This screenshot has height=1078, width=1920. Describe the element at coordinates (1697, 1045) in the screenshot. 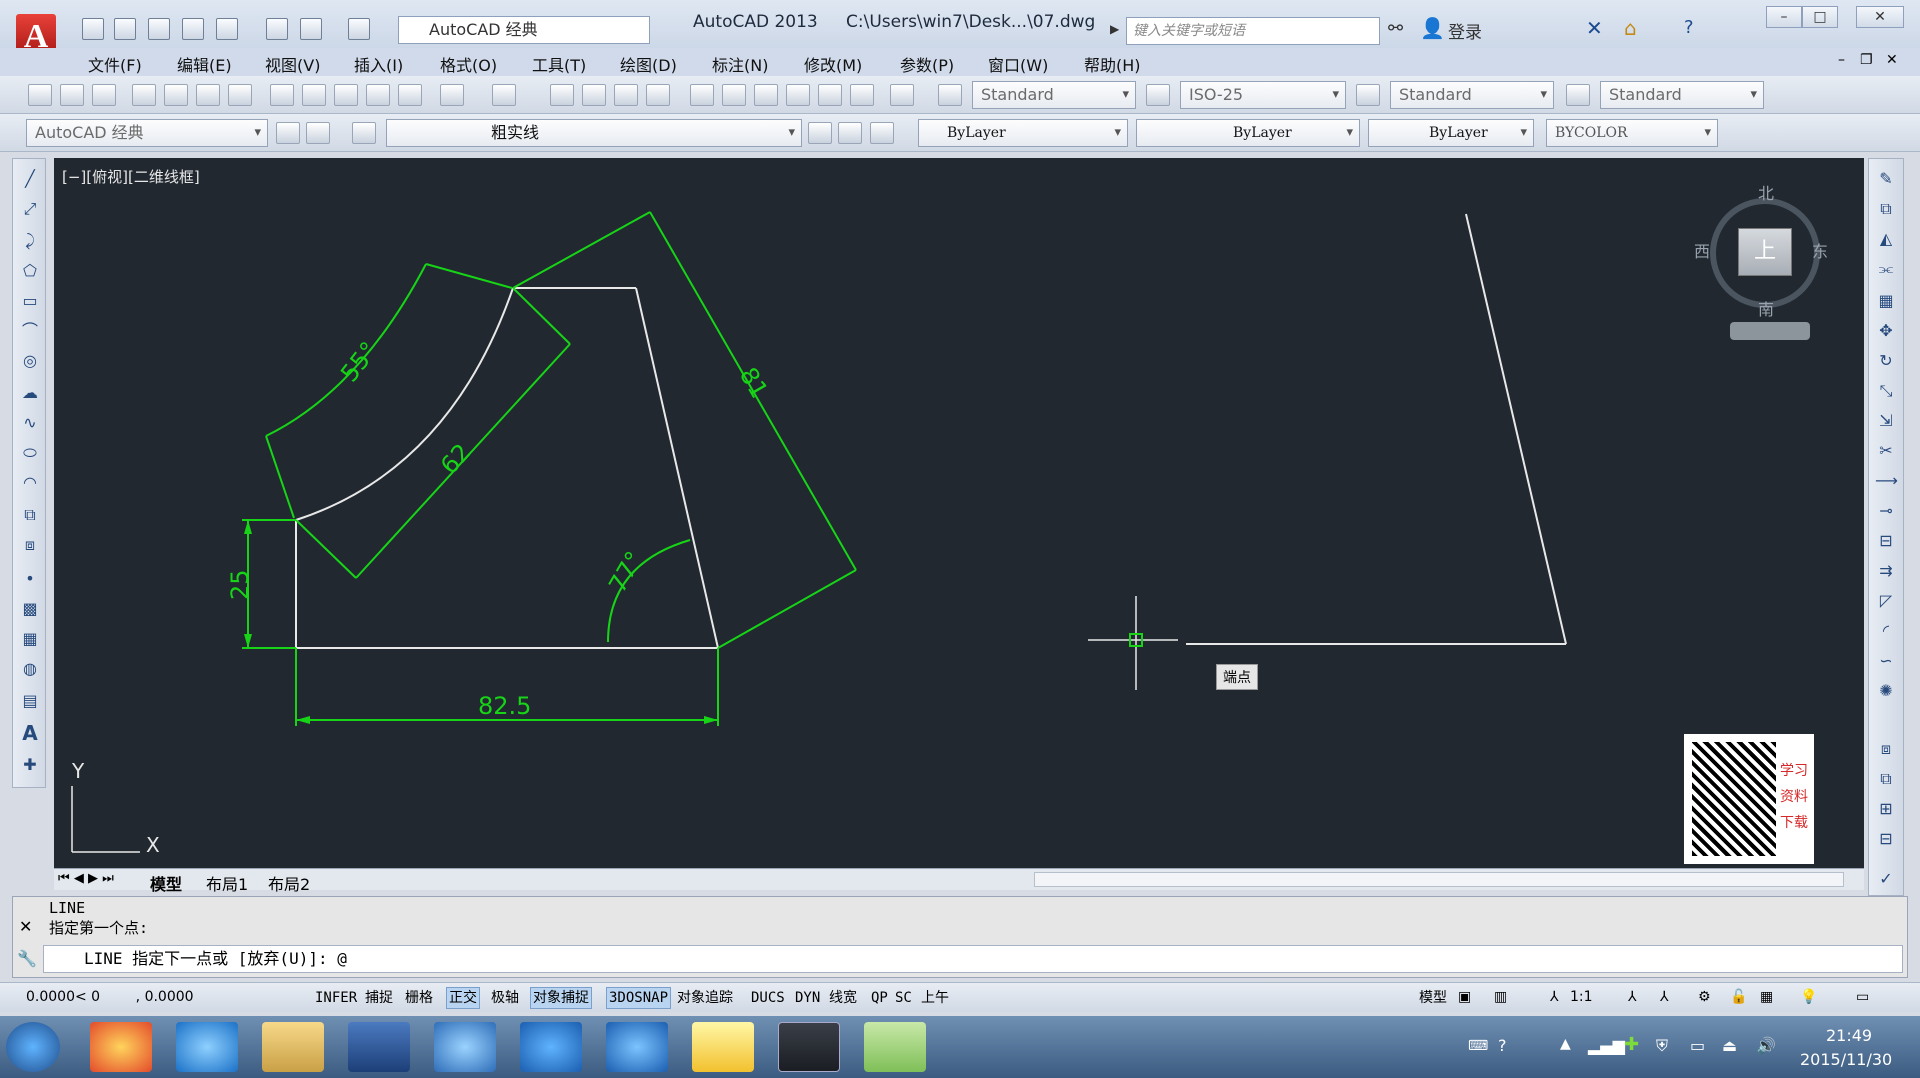

I see `tray-app-icon: ▭` at that location.